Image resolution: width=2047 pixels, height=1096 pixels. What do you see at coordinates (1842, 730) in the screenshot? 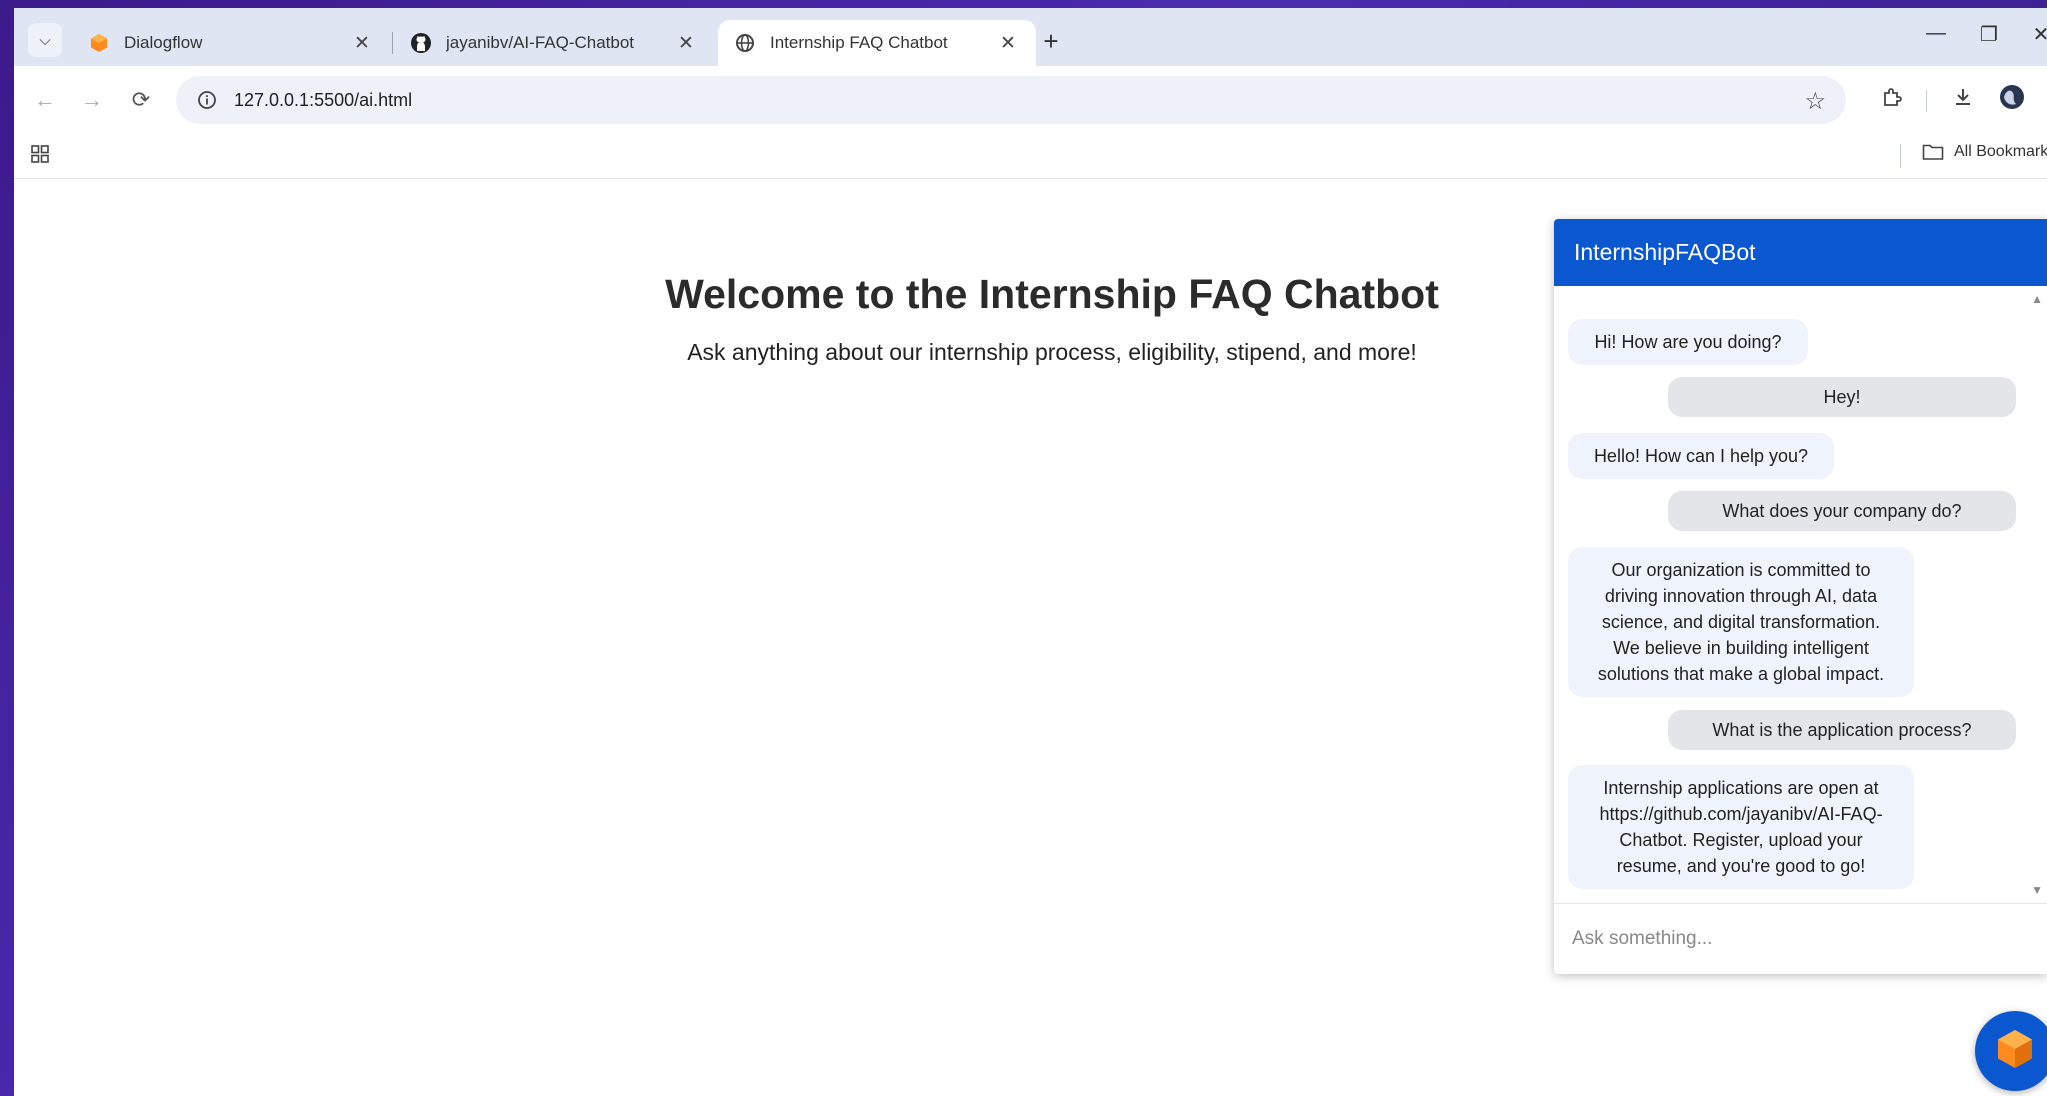
I see `user-message: What is the application process?` at bounding box center [1842, 730].